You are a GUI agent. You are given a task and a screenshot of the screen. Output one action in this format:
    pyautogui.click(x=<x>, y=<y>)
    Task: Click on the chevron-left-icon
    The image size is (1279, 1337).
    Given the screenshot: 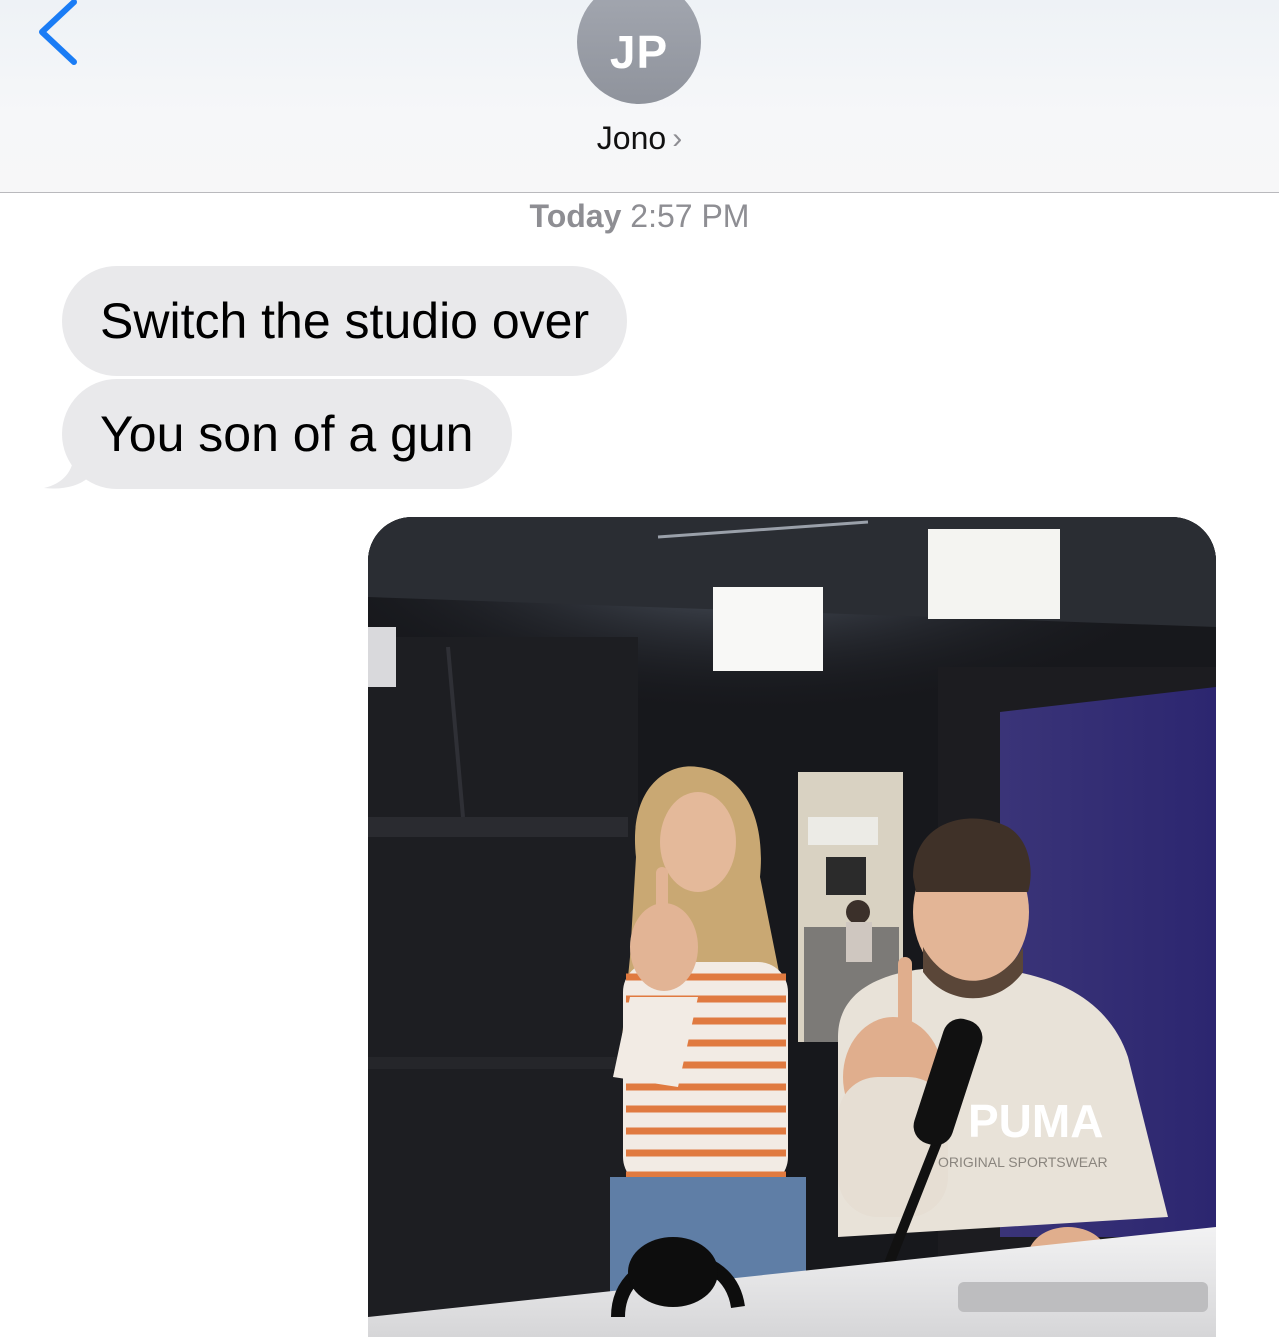 What is the action you would take?
    pyautogui.click(x=60, y=35)
    